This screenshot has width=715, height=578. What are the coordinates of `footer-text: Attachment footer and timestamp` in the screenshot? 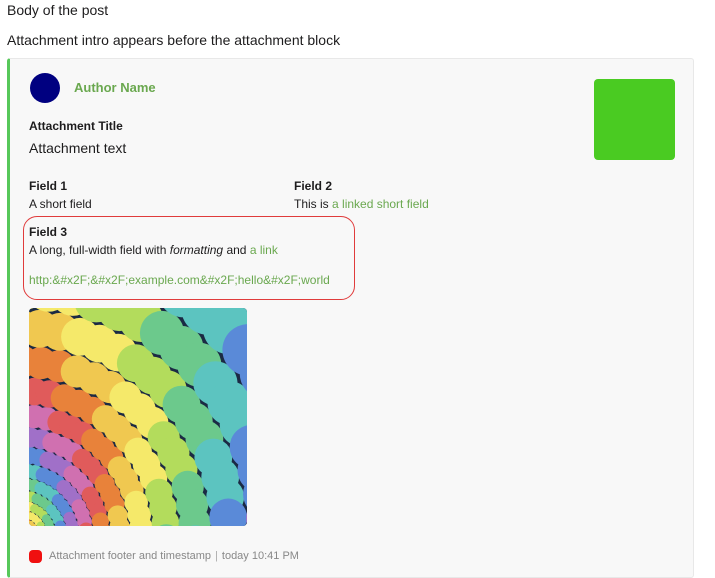 It's located at (130, 556).